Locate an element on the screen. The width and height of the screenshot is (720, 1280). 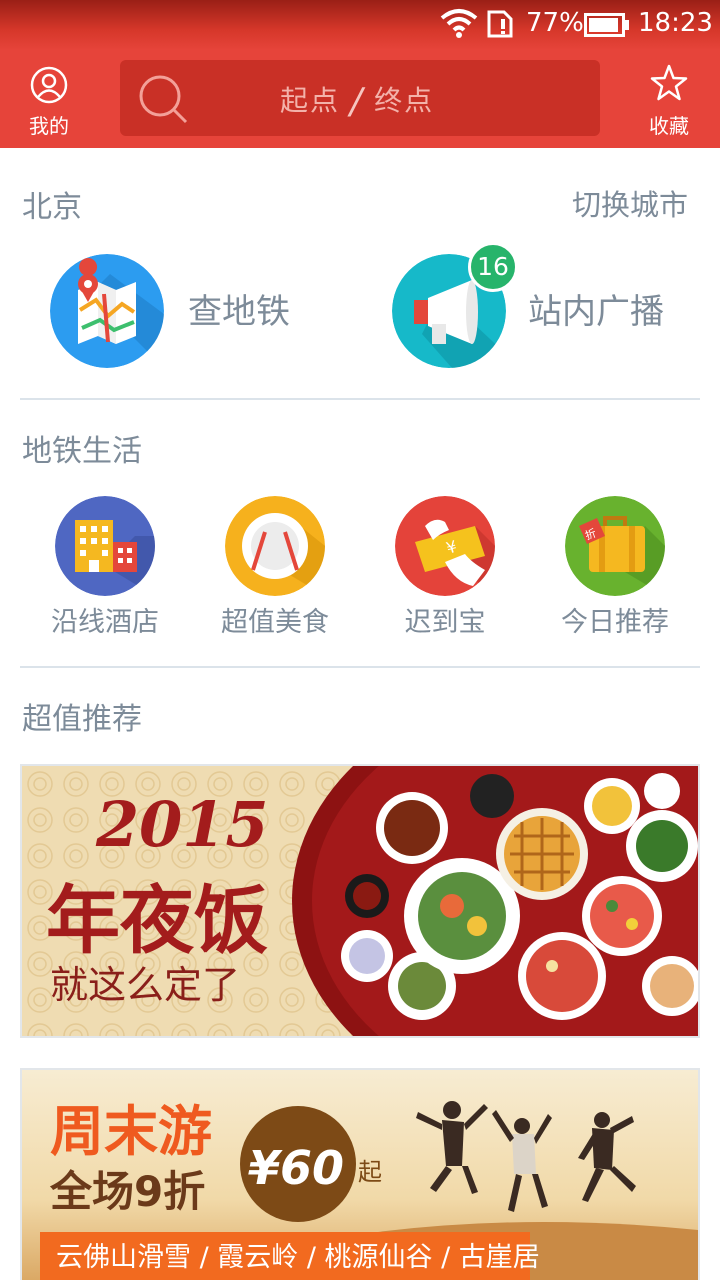
hotels-entry: 沿线酒店 is located at coordinates (105, 567).